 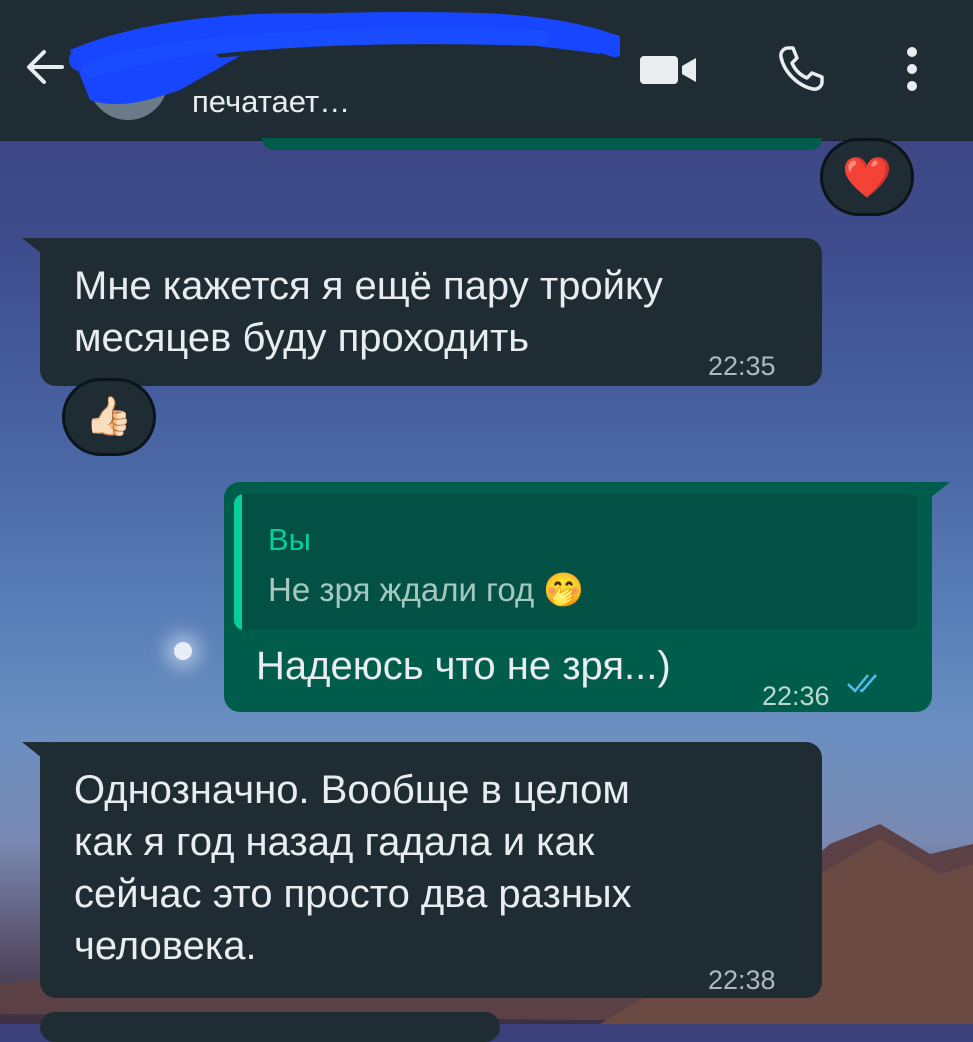 What do you see at coordinates (935, 494) in the screenshot?
I see `bubble-tail-outgoing` at bounding box center [935, 494].